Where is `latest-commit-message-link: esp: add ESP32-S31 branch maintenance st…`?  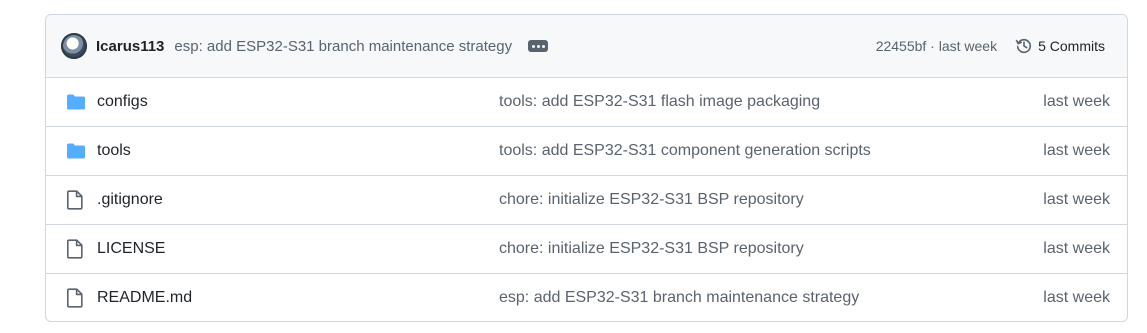 latest-commit-message-link: esp: add ESP32-S31 branch maintenance st… is located at coordinates (343, 46).